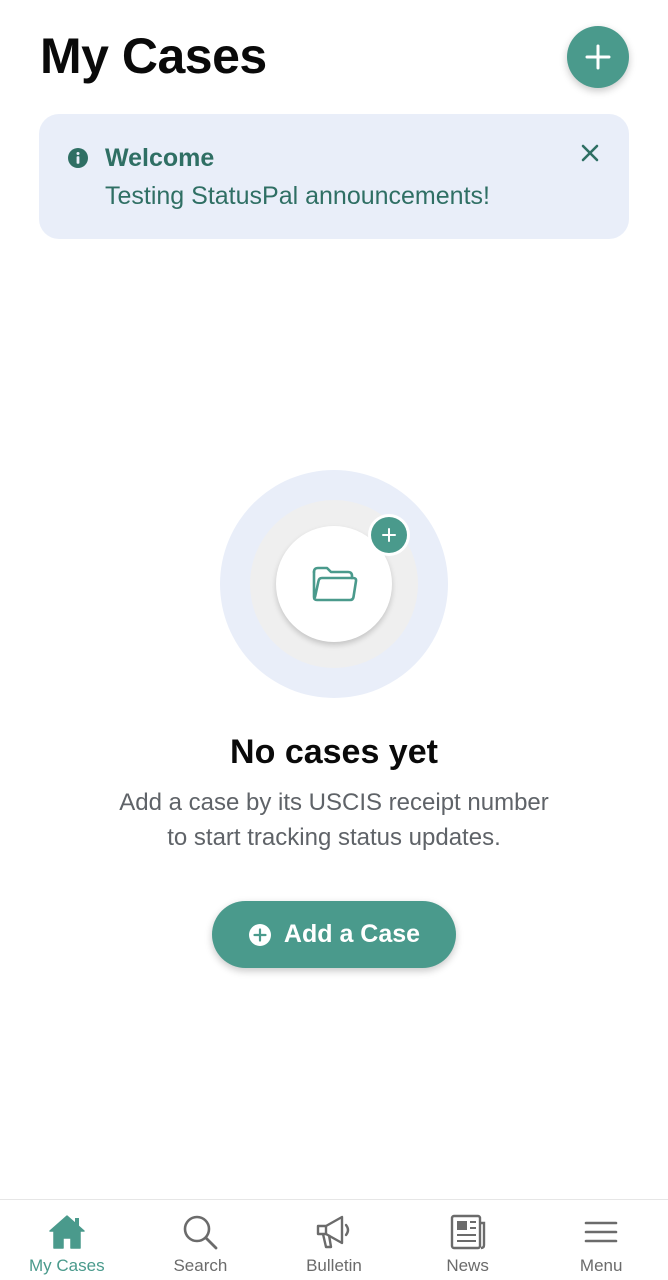  Describe the element at coordinates (352, 934) in the screenshot. I see `add-case-button-label: Add a Case` at that location.